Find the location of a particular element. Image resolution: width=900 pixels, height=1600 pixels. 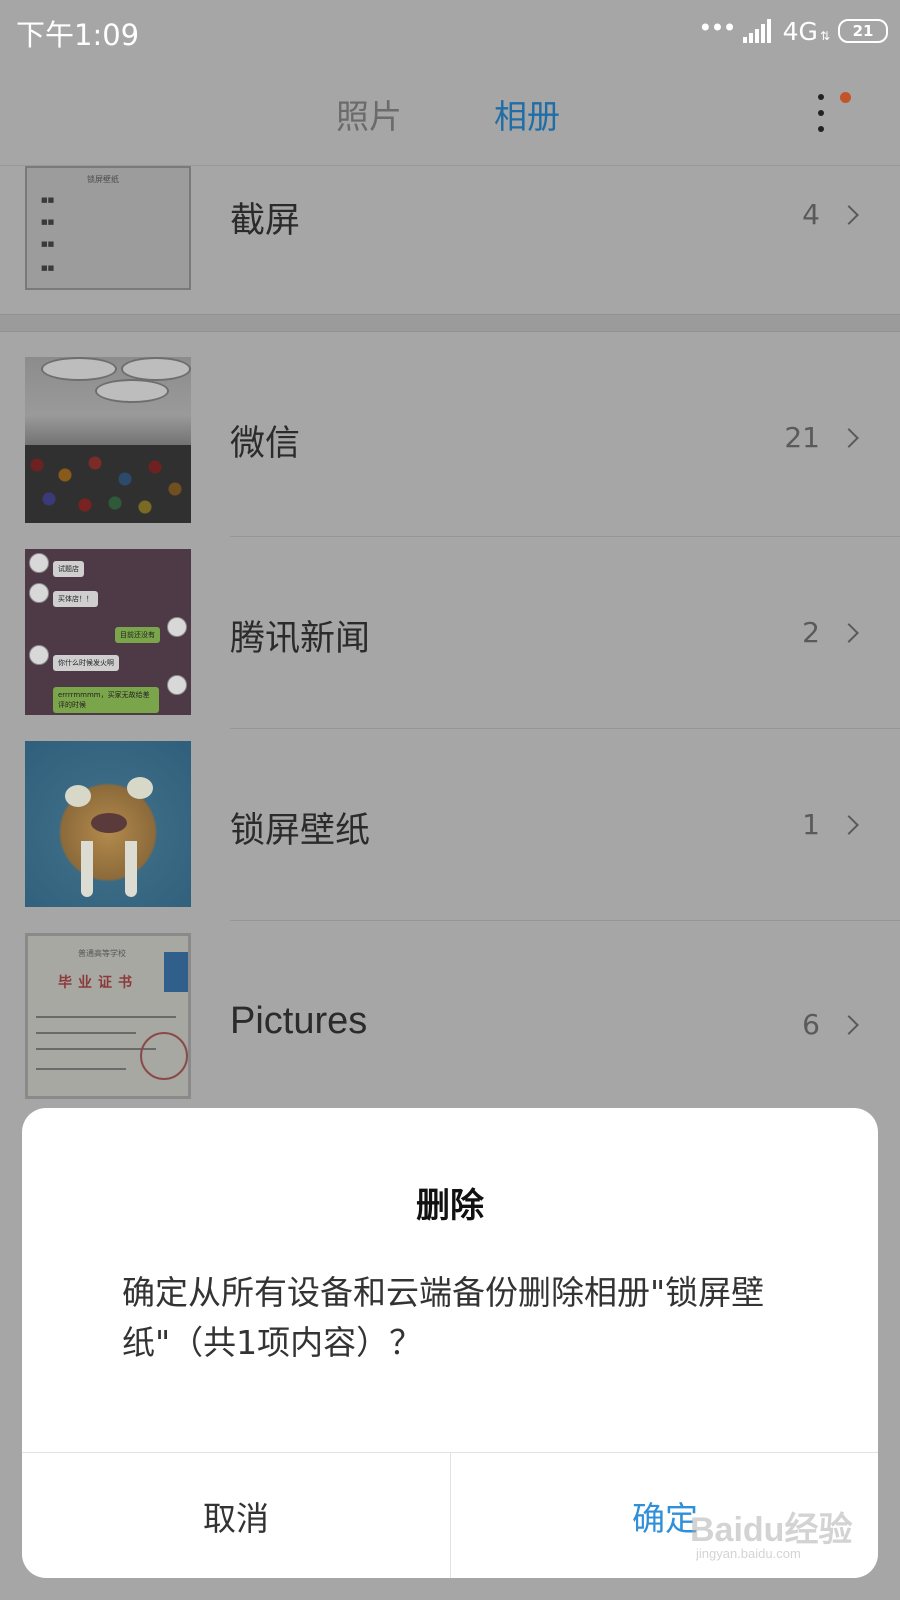

thumbnail-text: errrrmmmm，买家无故给差评的时候 is located at coordinates (106, 700).